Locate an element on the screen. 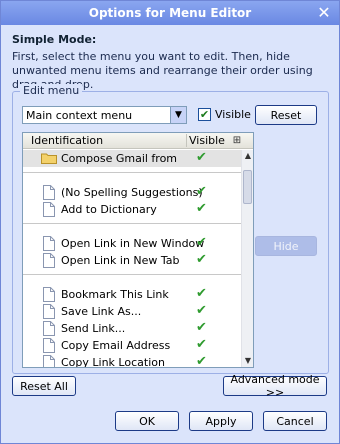  mode-title: Simple Mode: is located at coordinates (54, 39).